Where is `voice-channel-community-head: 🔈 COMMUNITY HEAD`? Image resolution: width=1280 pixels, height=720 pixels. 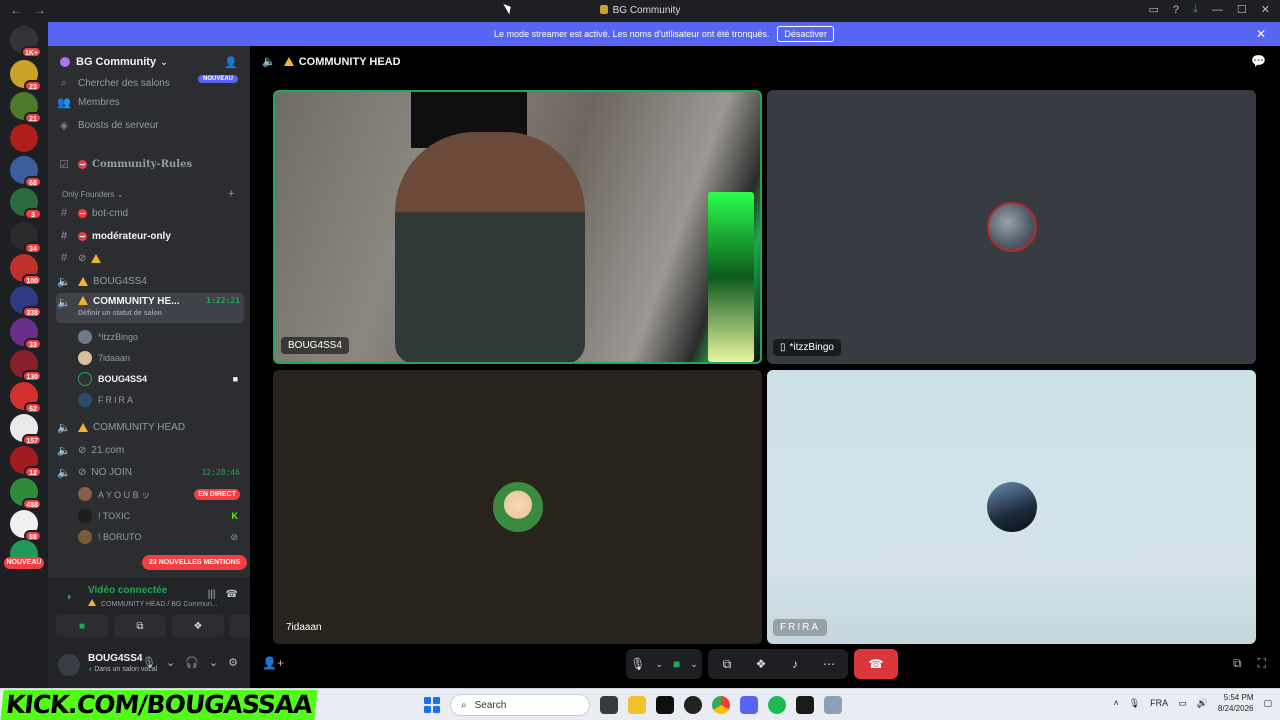 voice-channel-community-head: 🔈 COMMUNITY HEAD is located at coordinates (150, 427).